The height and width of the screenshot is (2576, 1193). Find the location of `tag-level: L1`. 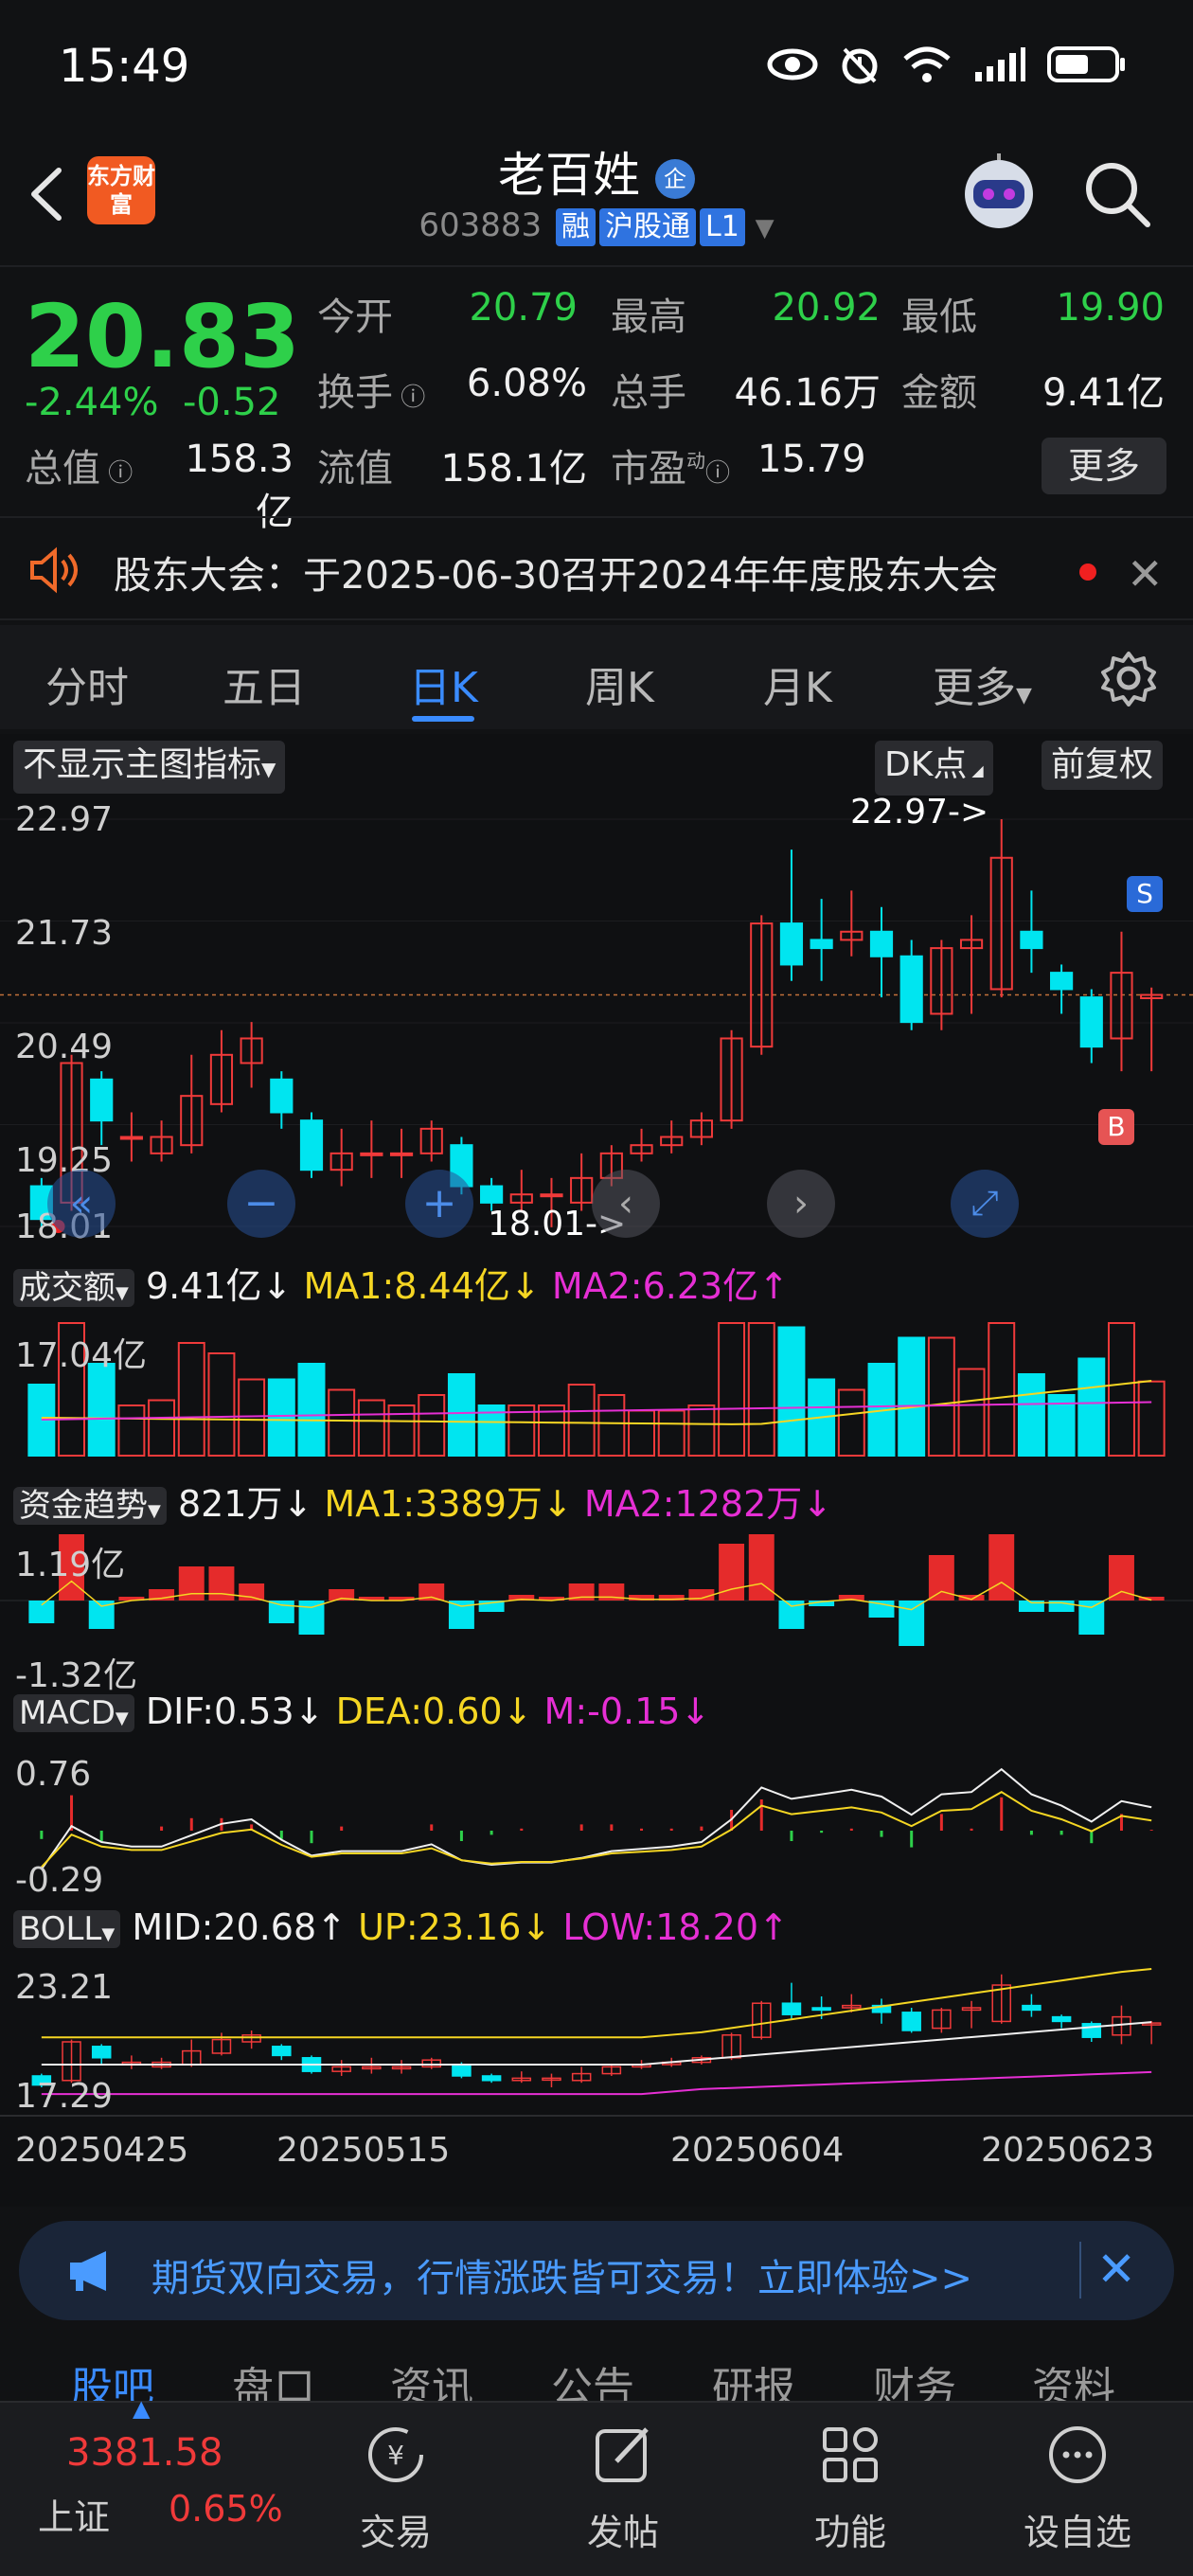

tag-level: L1 is located at coordinates (722, 227).